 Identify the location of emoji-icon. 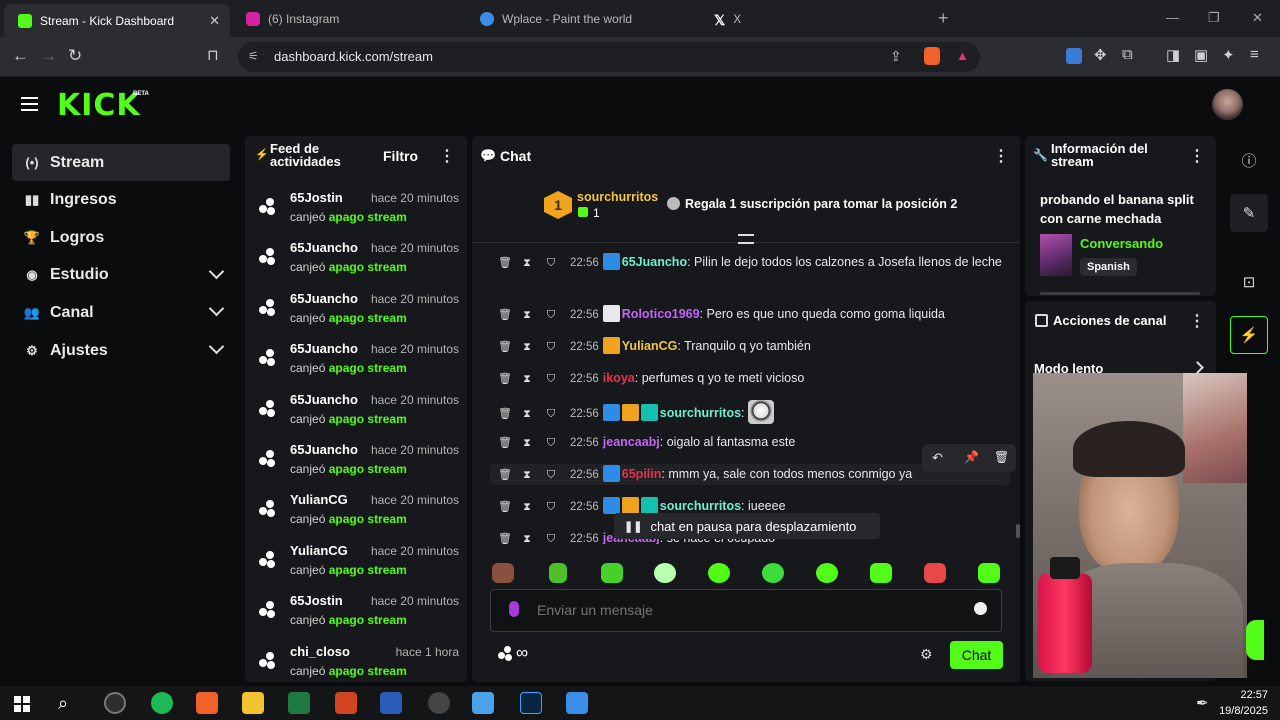
(980, 608).